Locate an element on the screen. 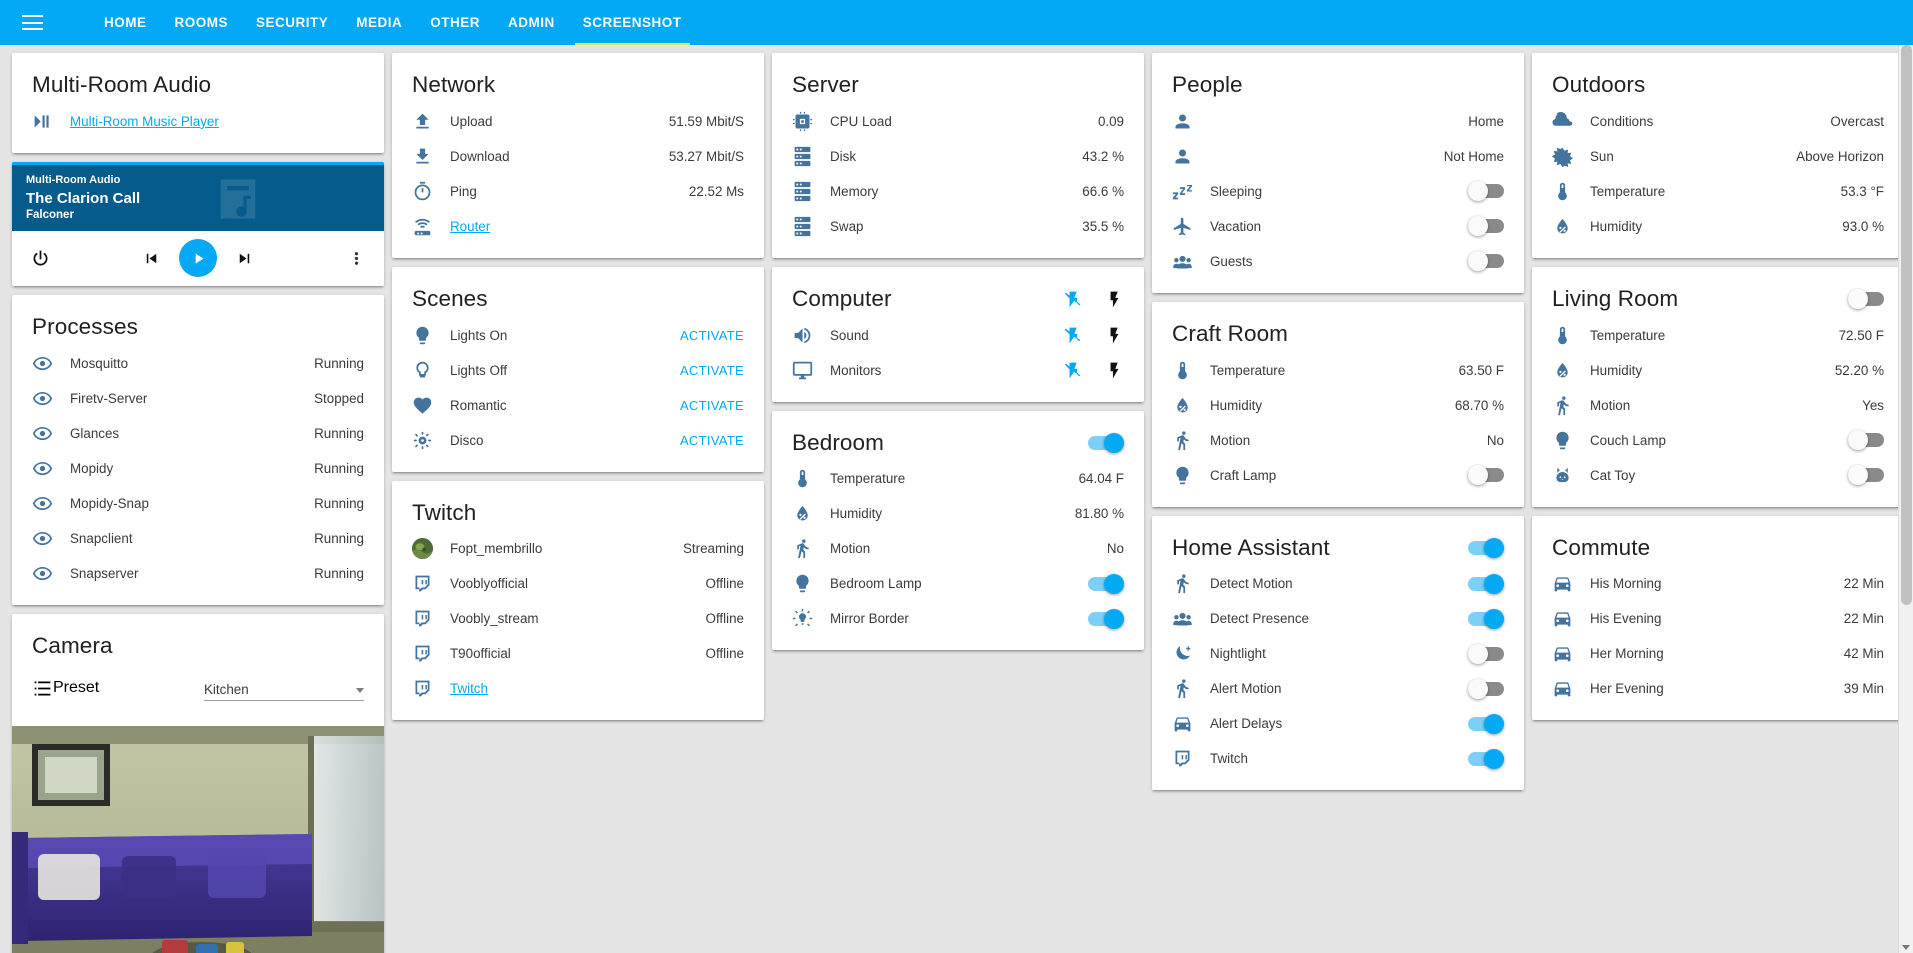  list-item: Humidity 52.20 % is located at coordinates (1718, 370).